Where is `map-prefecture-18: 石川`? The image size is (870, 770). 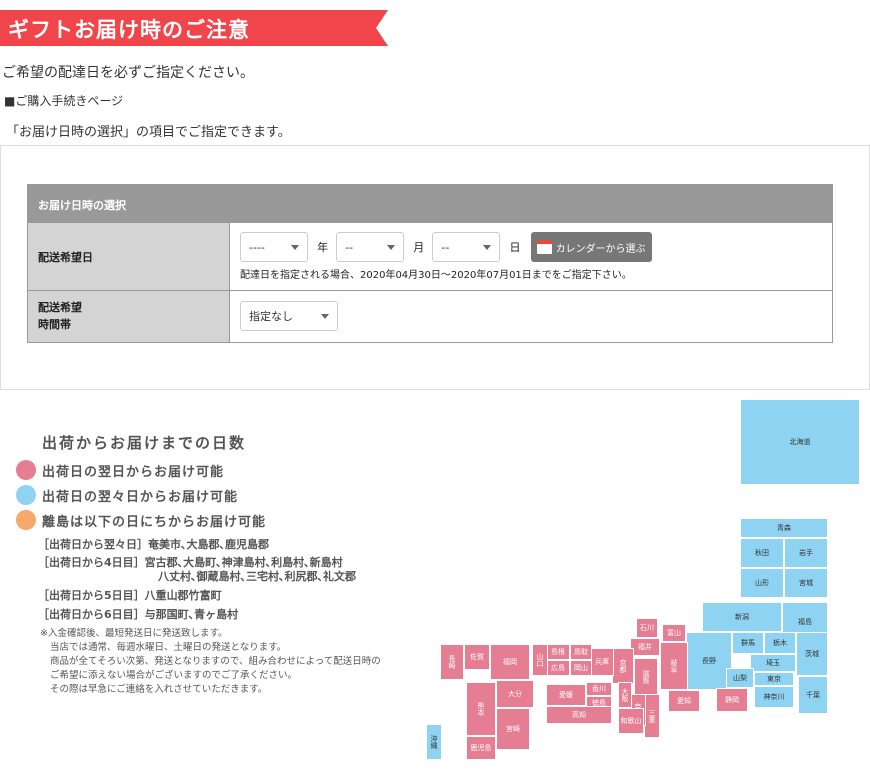
map-prefecture-18: 石川 is located at coordinates (647, 628).